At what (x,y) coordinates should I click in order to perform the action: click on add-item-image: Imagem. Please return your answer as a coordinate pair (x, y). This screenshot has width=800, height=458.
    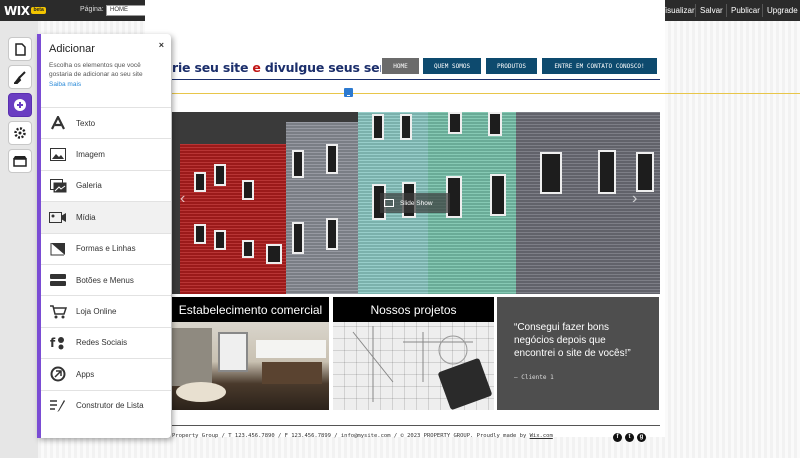
    Looking at the image, I should click on (106, 154).